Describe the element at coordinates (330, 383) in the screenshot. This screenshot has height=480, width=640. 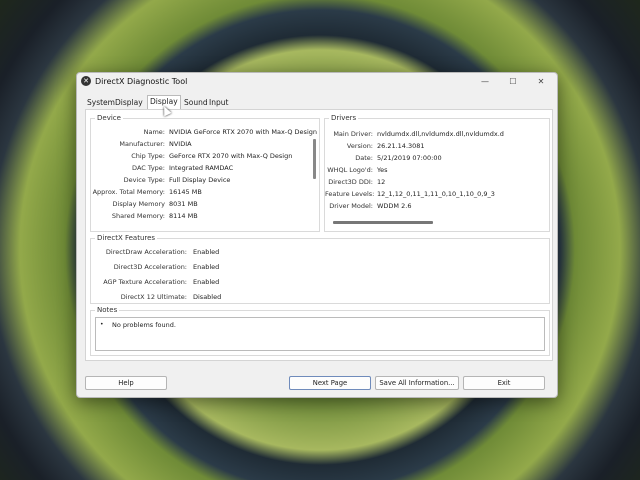
I see `next-page-button: Next Page` at that location.